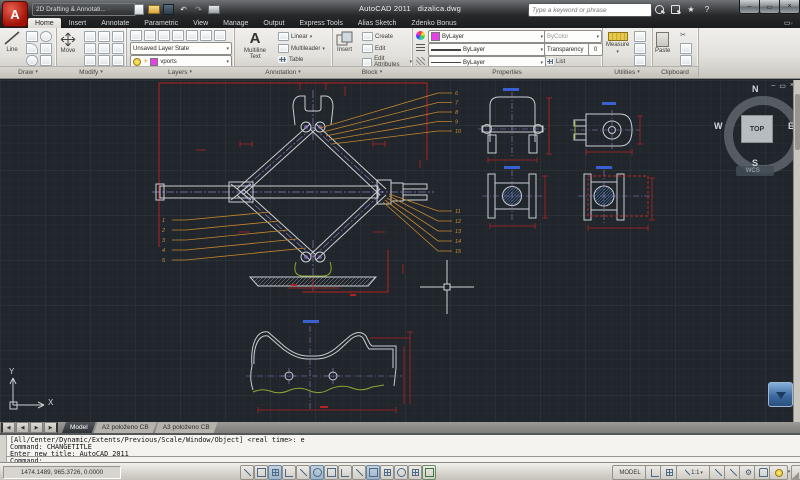 Image resolution: width=800 pixels, height=480 pixels. I want to click on scrollbar-thumb, so click(797, 122).